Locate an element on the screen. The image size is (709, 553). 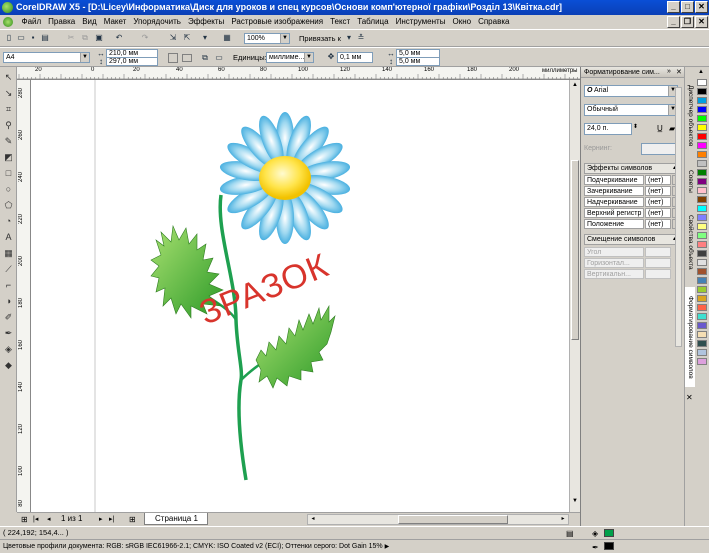
cut-icon: ✂ is located at coordinates (71, 38).